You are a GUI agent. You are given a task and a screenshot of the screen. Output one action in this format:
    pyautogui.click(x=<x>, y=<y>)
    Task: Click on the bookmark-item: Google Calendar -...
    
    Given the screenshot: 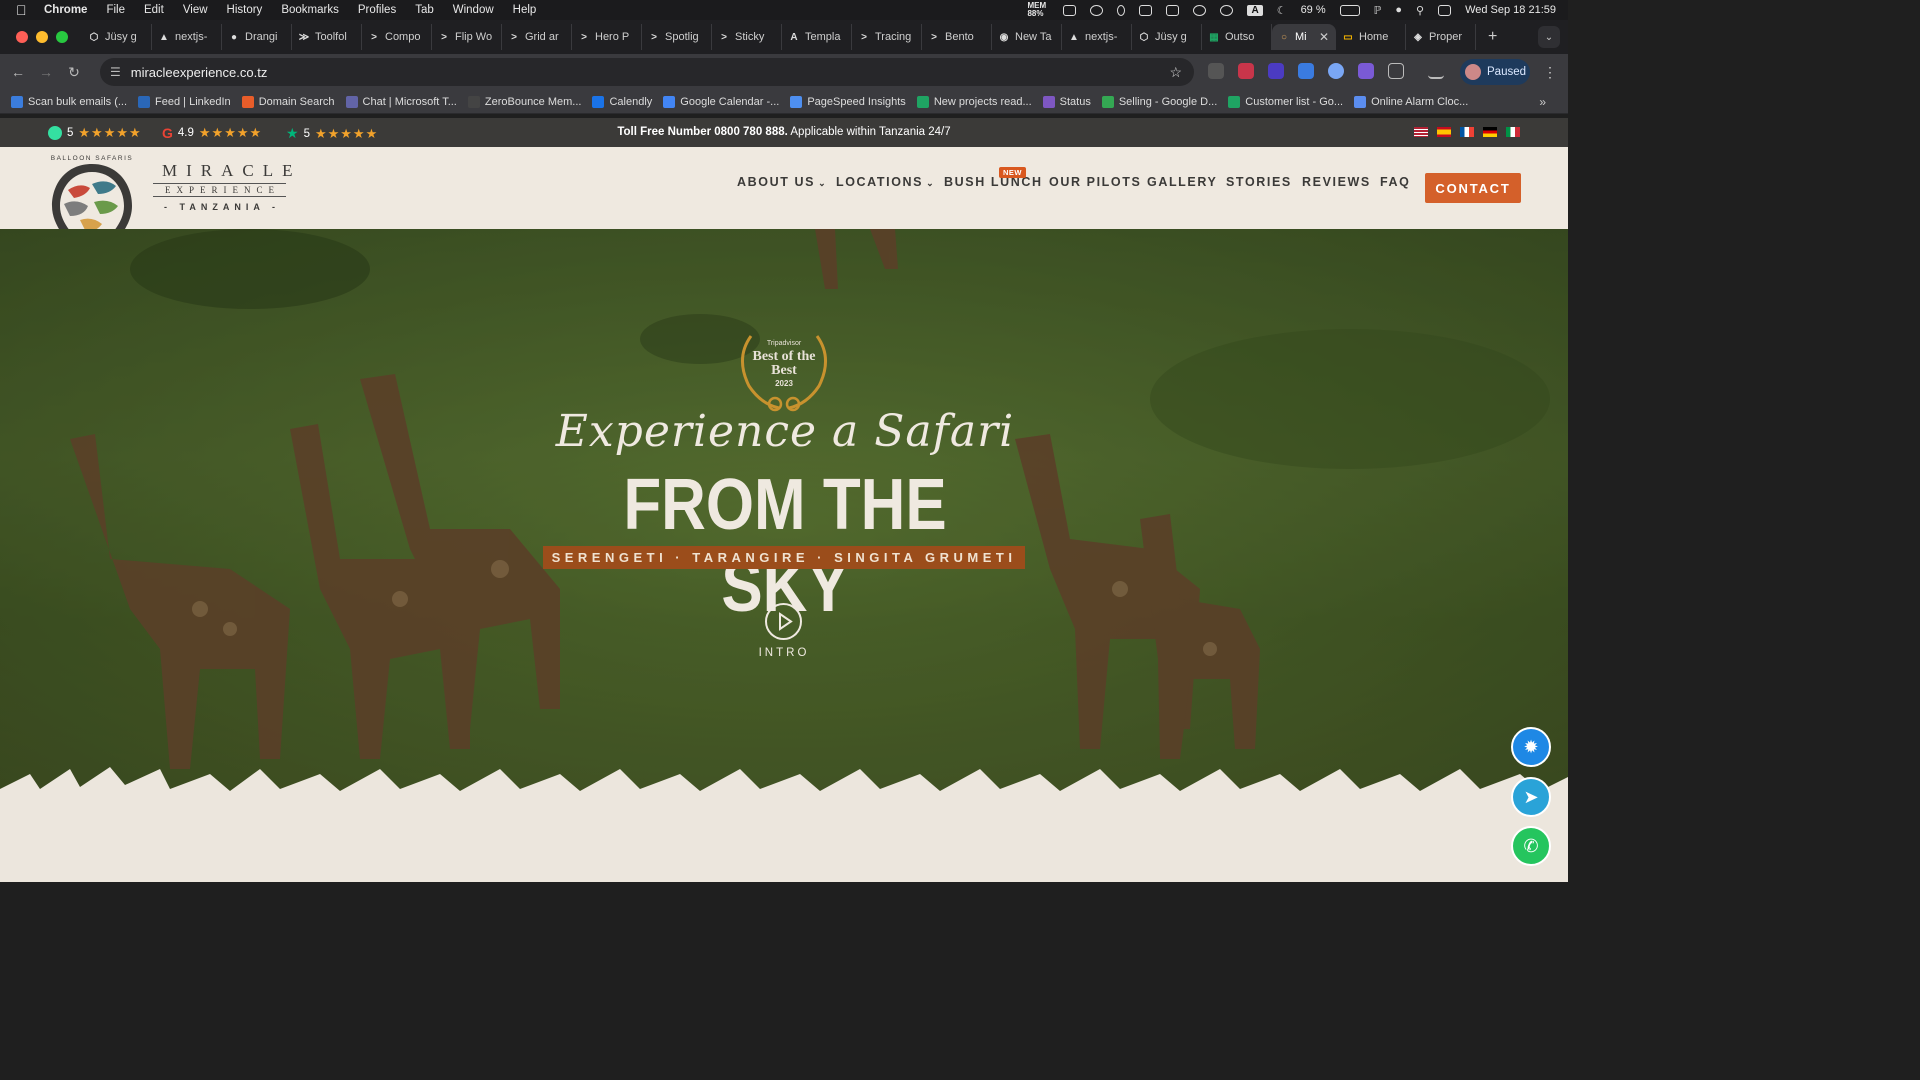 What is the action you would take?
    pyautogui.click(x=721, y=101)
    